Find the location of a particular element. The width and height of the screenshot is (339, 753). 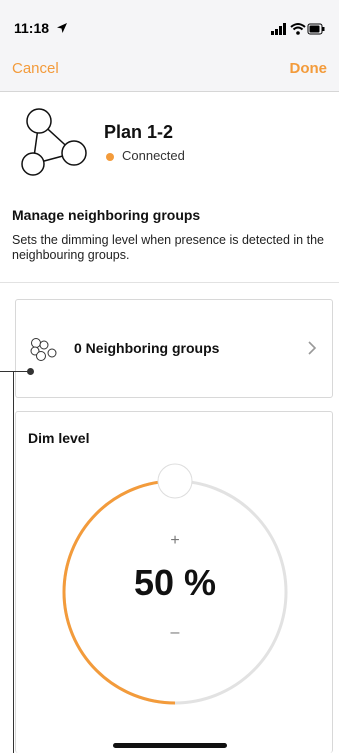

status-time: 11:18 is located at coordinates (32, 28).